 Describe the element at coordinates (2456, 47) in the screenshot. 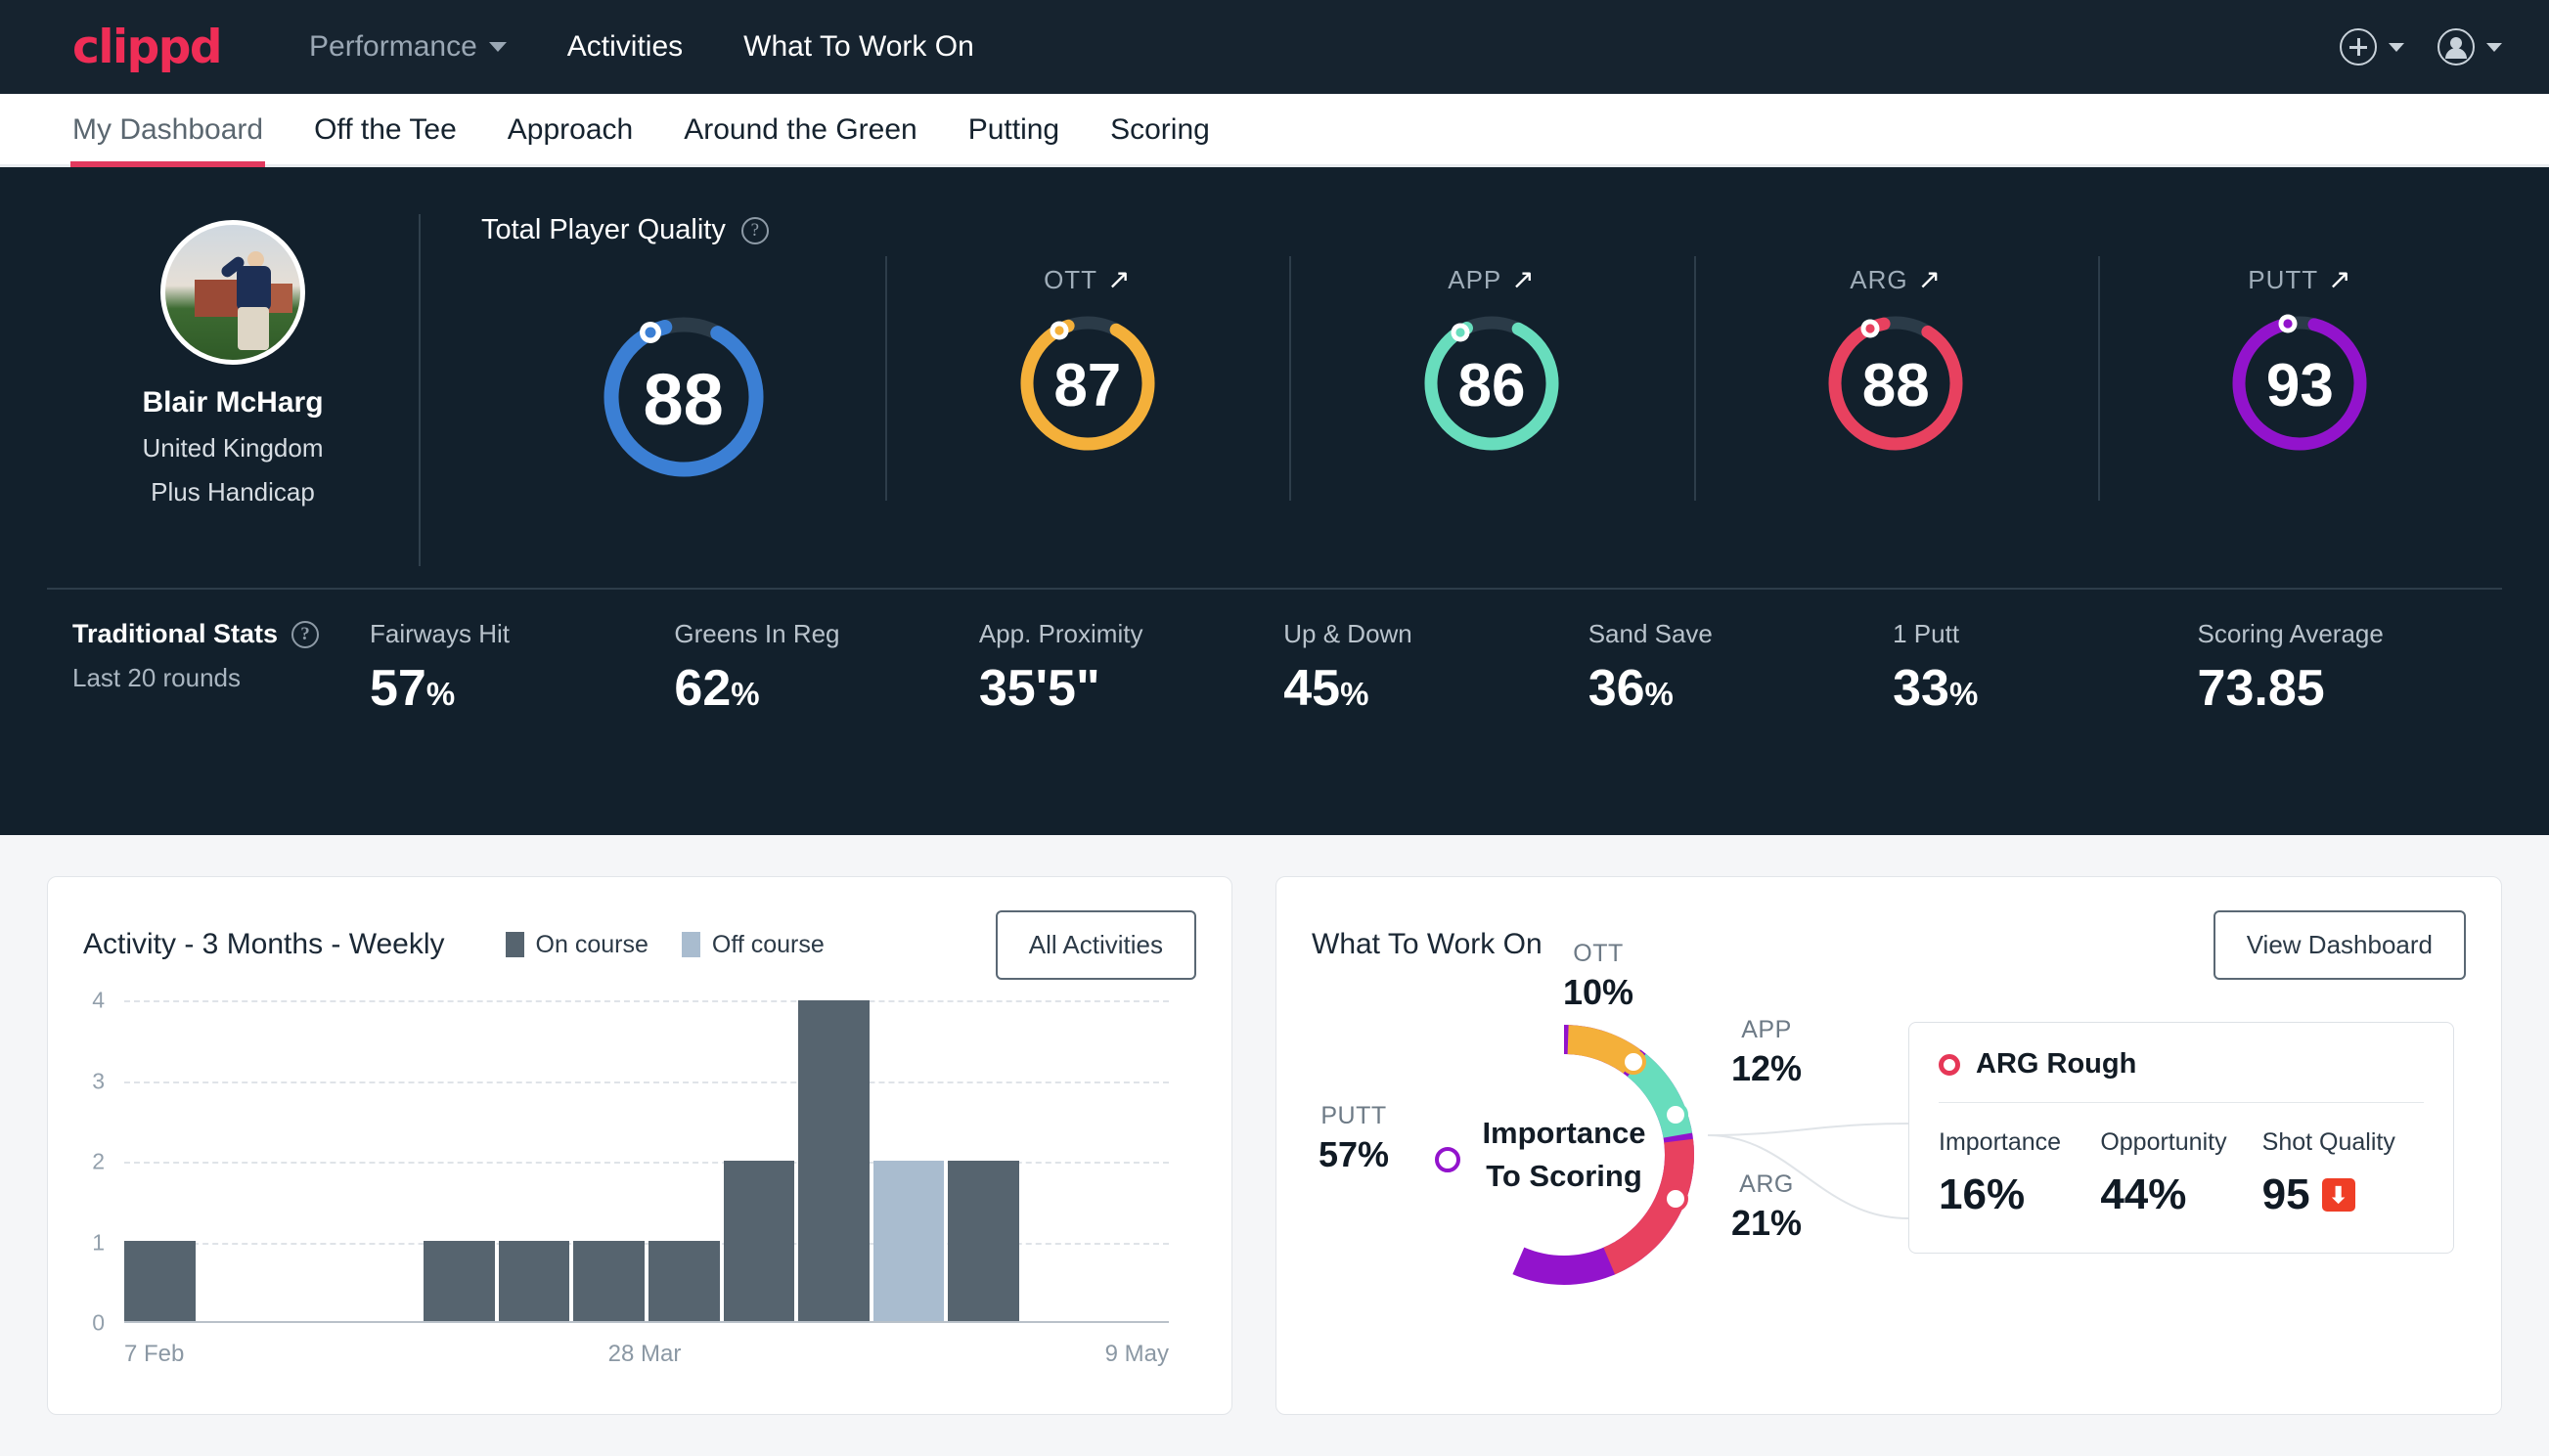

I see `user-avatar-icon` at that location.